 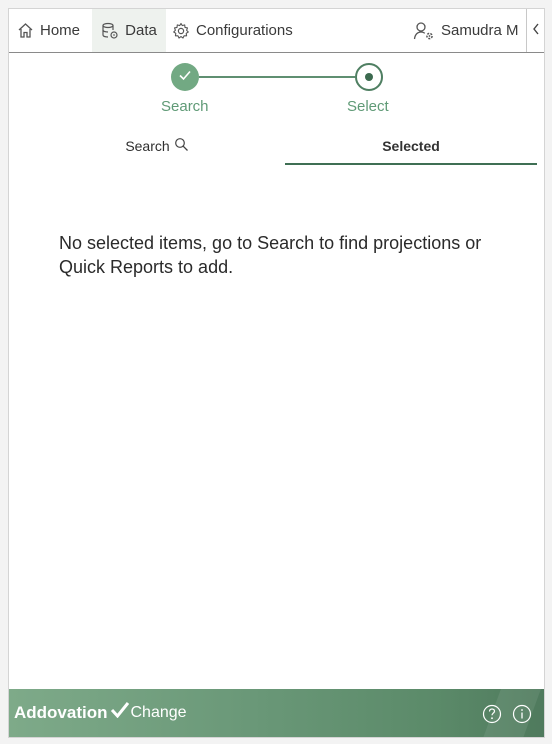 What do you see at coordinates (147, 146) in the screenshot?
I see `tab-search-label: Search` at bounding box center [147, 146].